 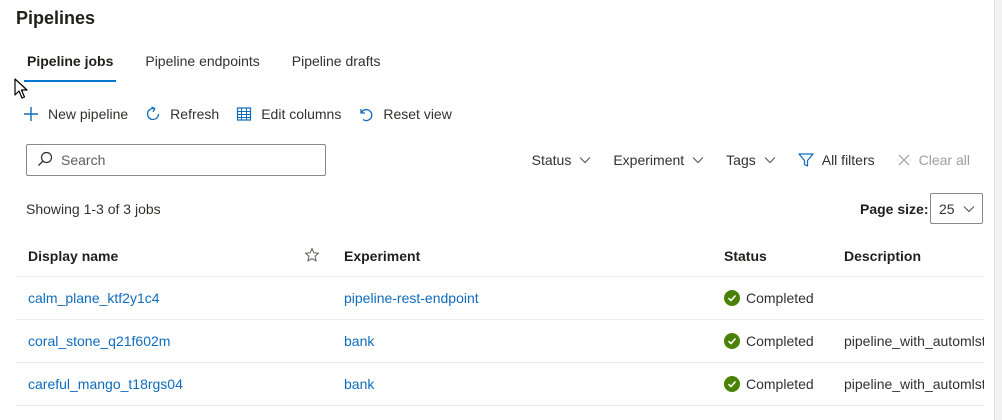 I want to click on undo-icon, so click(x=366, y=114).